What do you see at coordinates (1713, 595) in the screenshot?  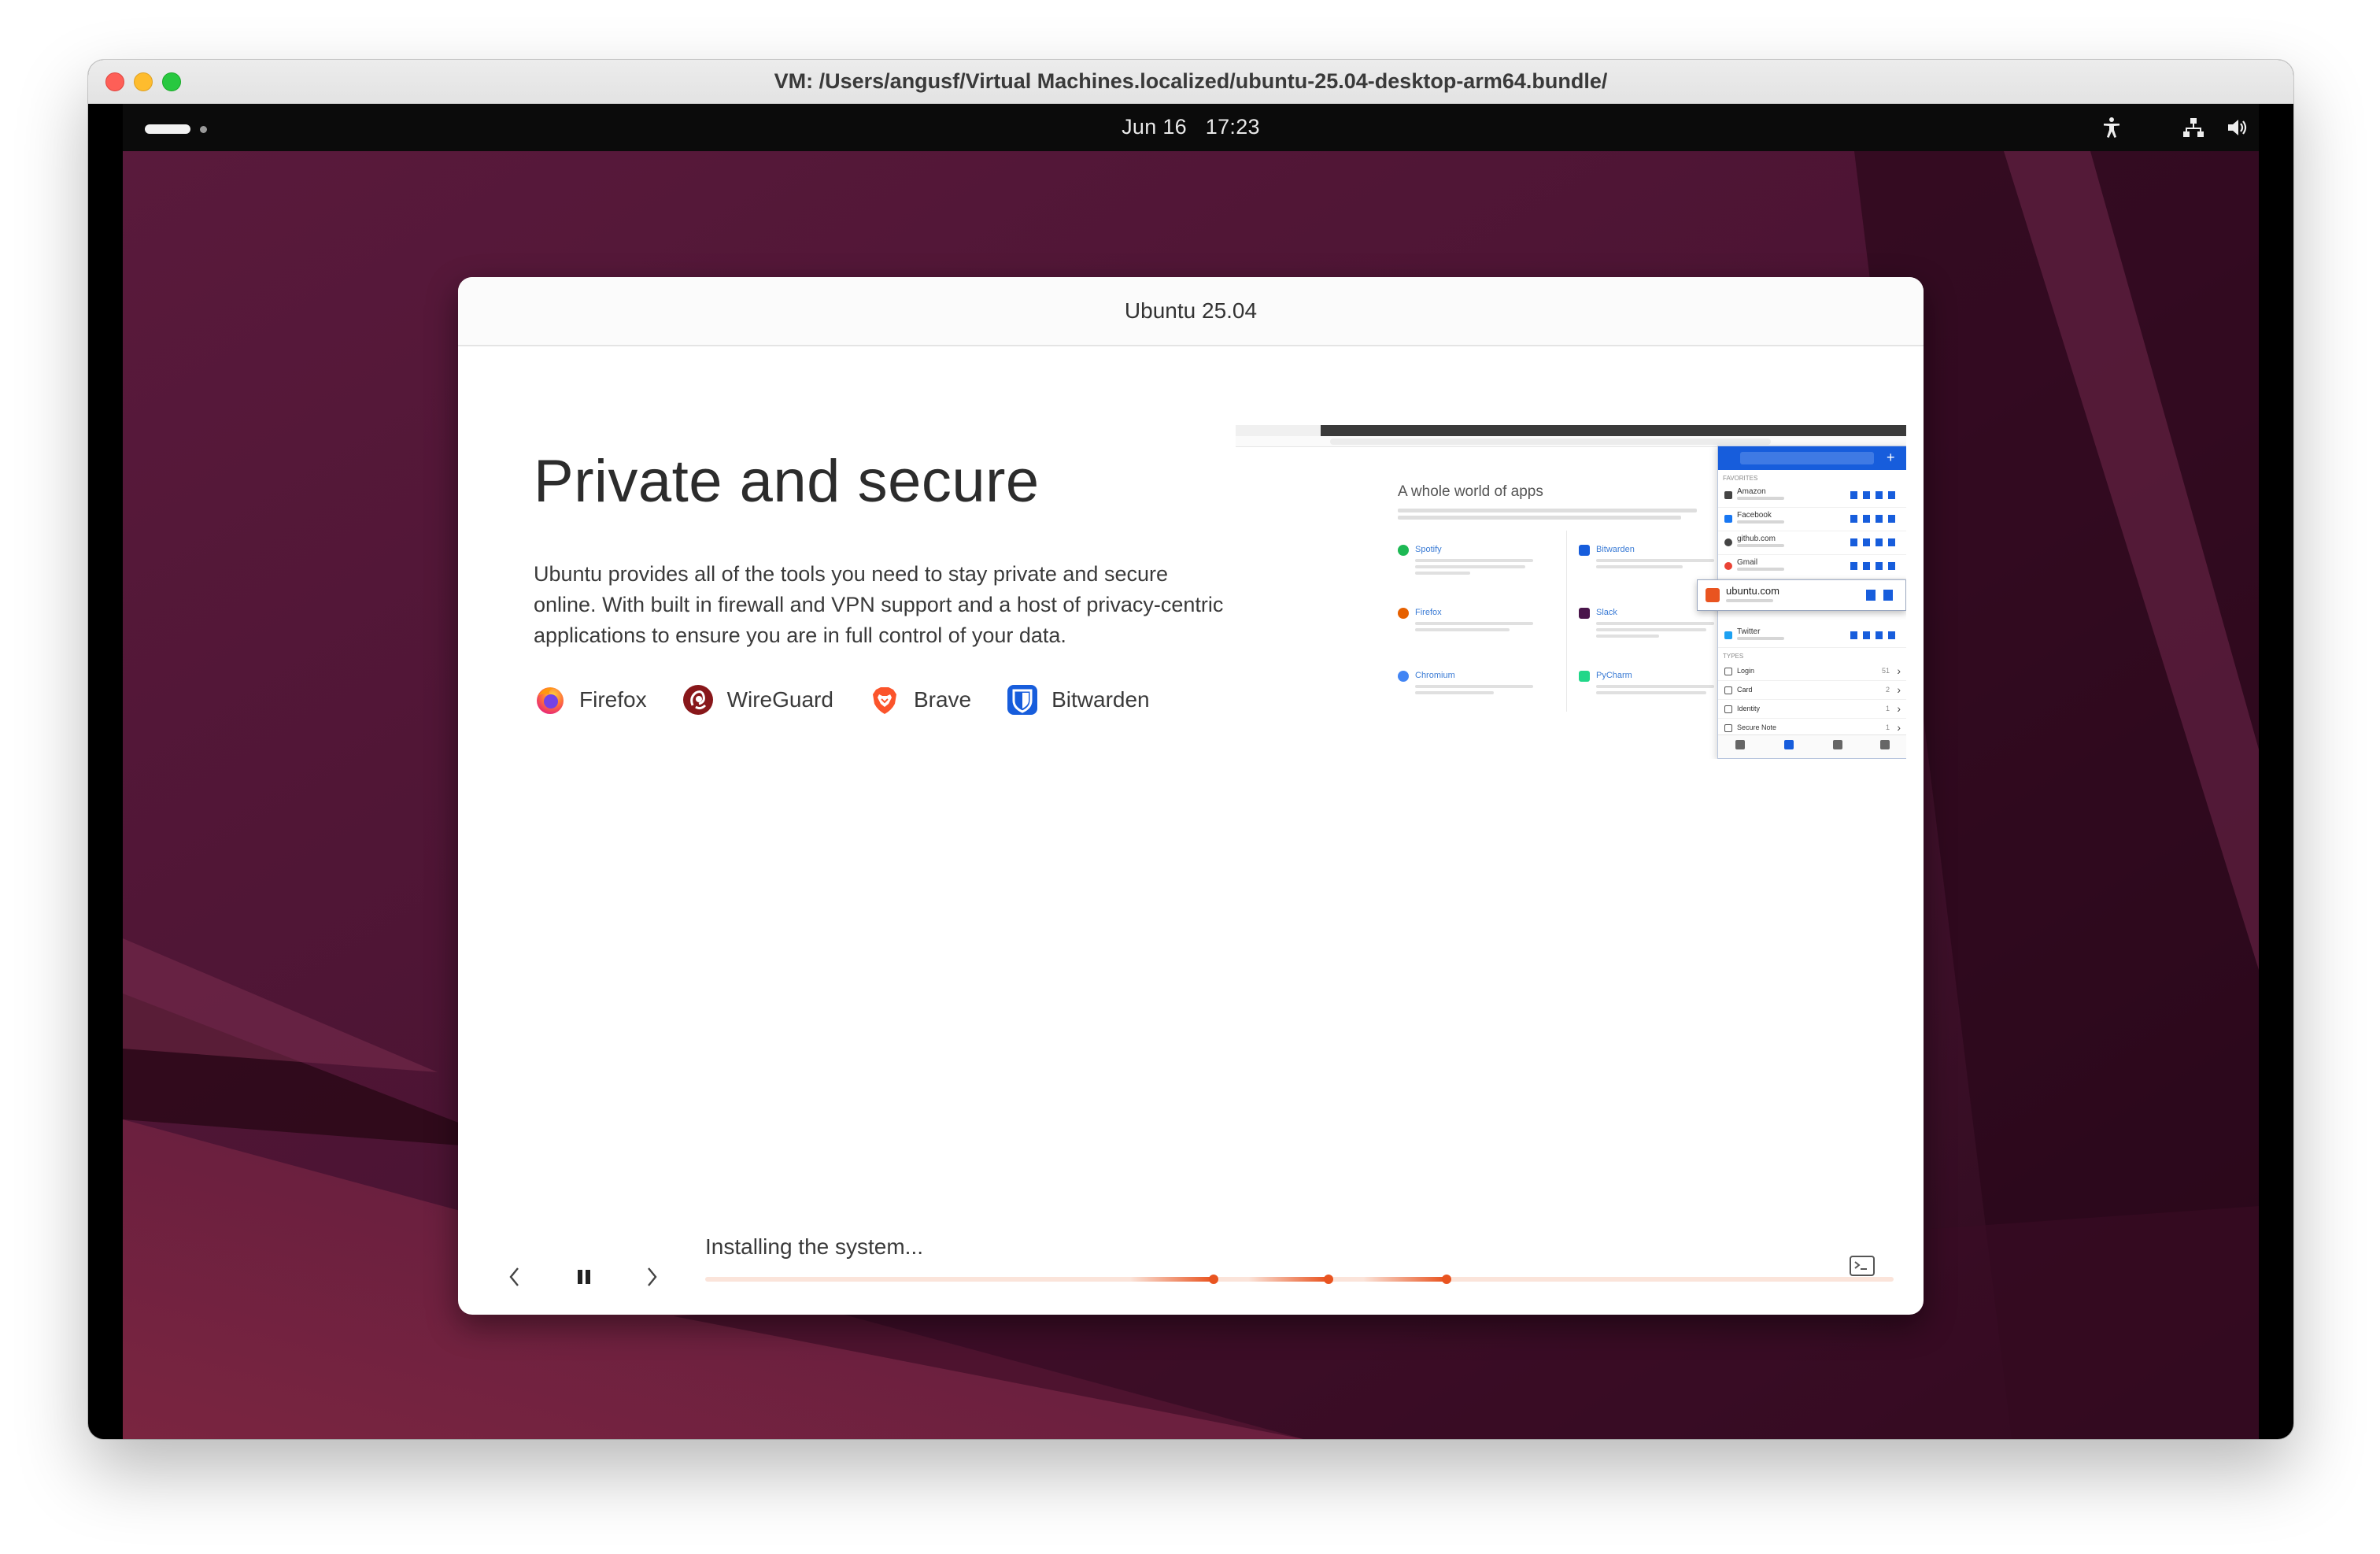 I see `ubuntu-icon` at bounding box center [1713, 595].